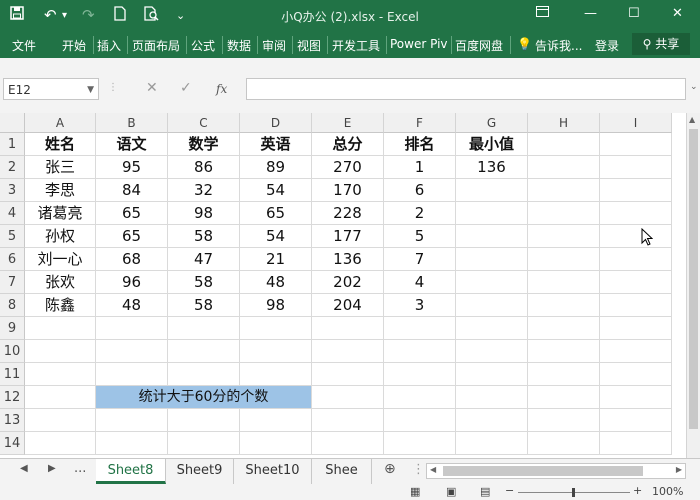 The height and width of the screenshot is (500, 700). What do you see at coordinates (276, 259) in the screenshot?
I see `cell-d6: 21` at bounding box center [276, 259].